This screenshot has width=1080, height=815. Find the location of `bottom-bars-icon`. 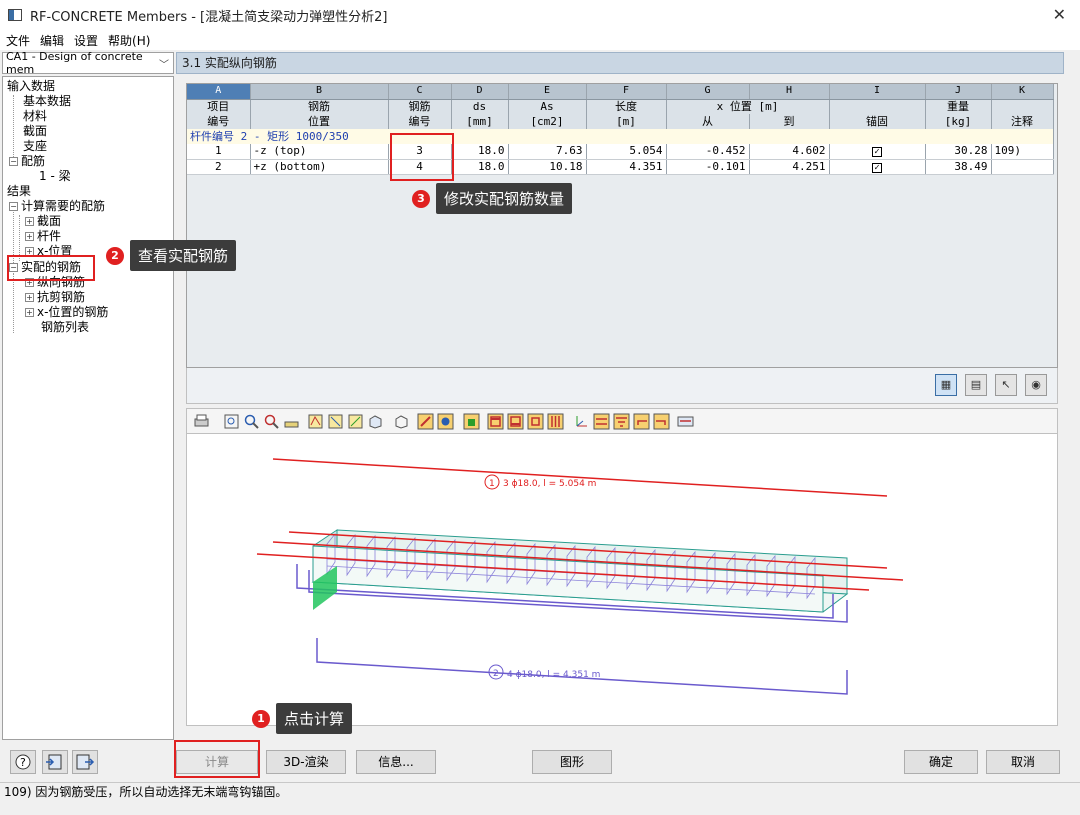

bottom-bars-icon is located at coordinates (515, 421).